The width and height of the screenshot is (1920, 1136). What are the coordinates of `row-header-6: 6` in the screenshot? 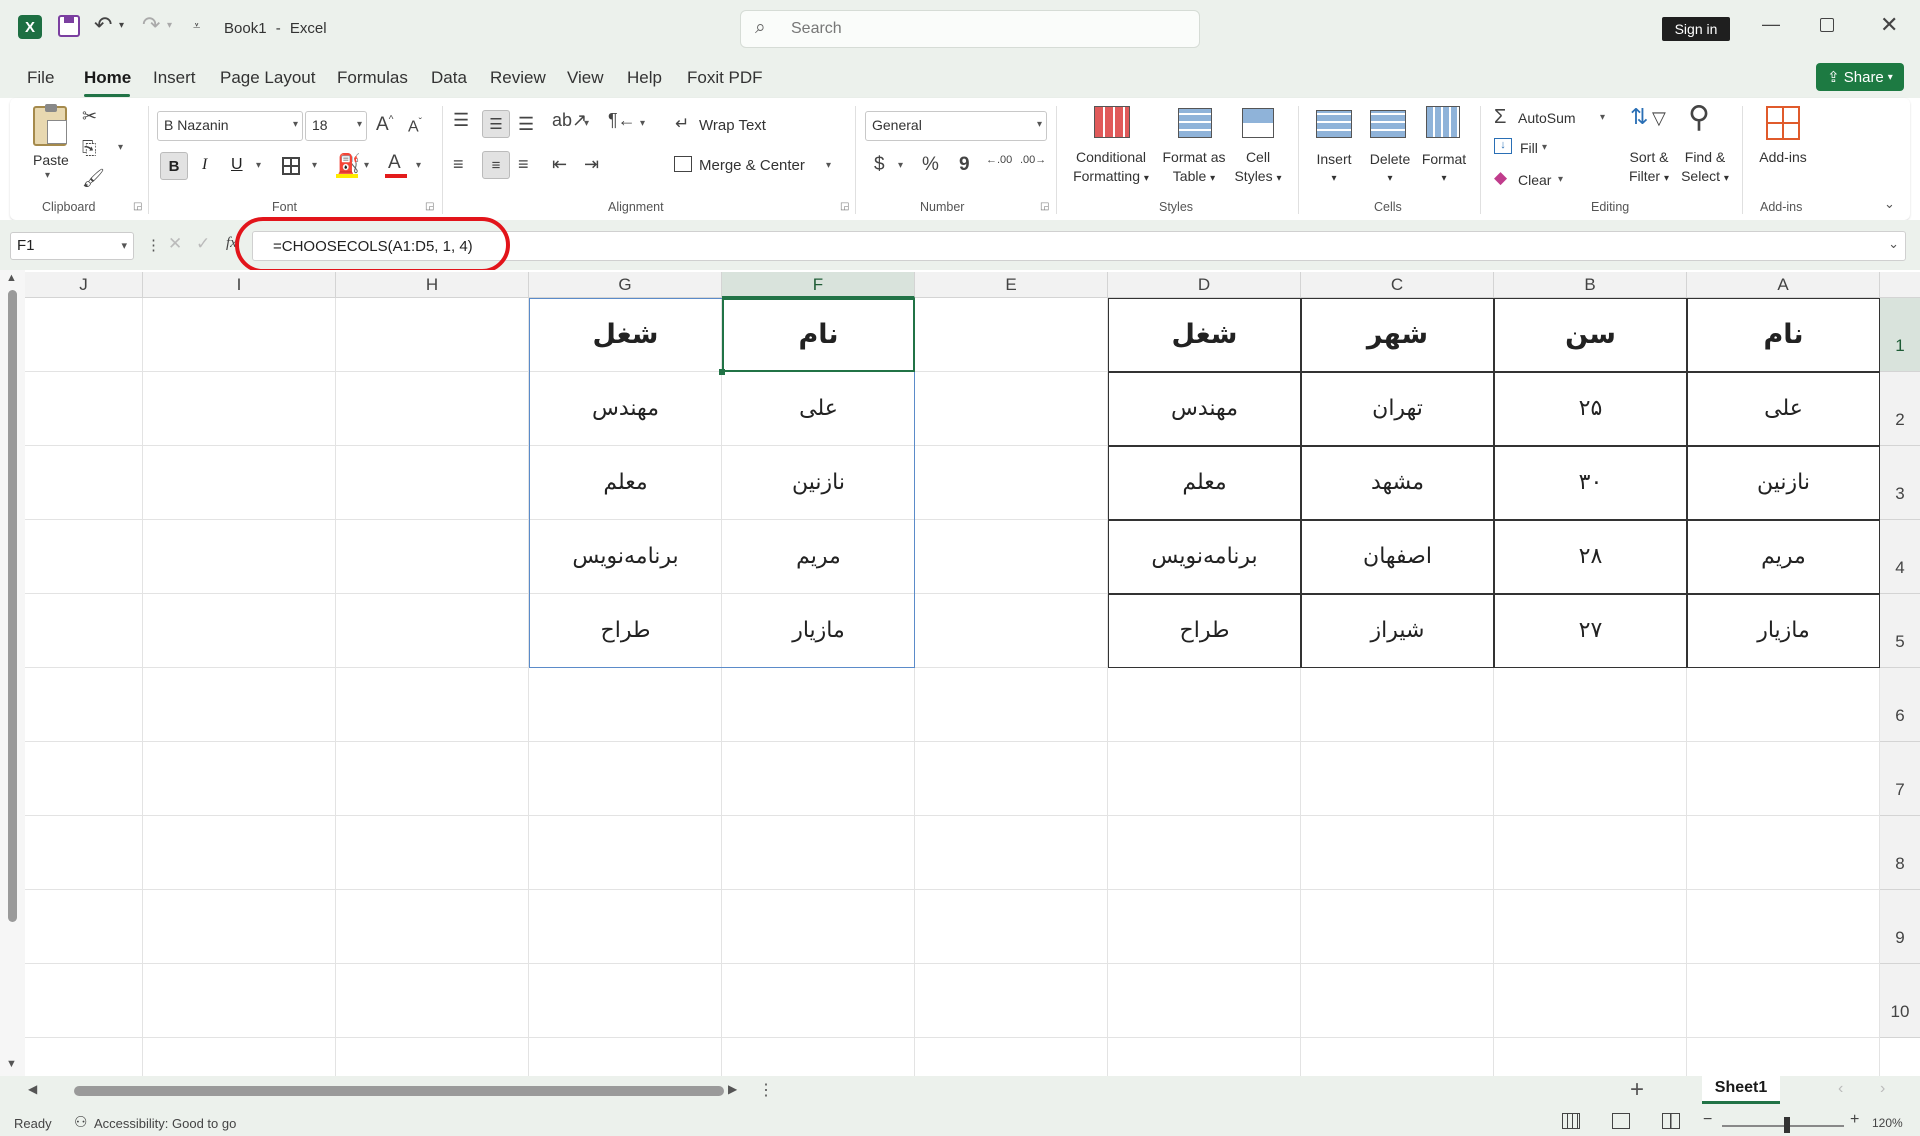 It's located at (1900, 705).